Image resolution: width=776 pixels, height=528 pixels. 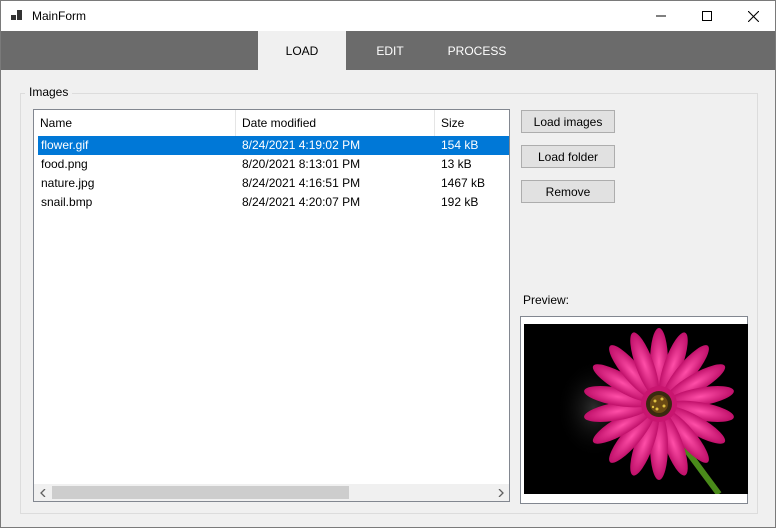 What do you see at coordinates (301, 145) in the screenshot?
I see `file-date: 8/24/2021 4:19:02 PM` at bounding box center [301, 145].